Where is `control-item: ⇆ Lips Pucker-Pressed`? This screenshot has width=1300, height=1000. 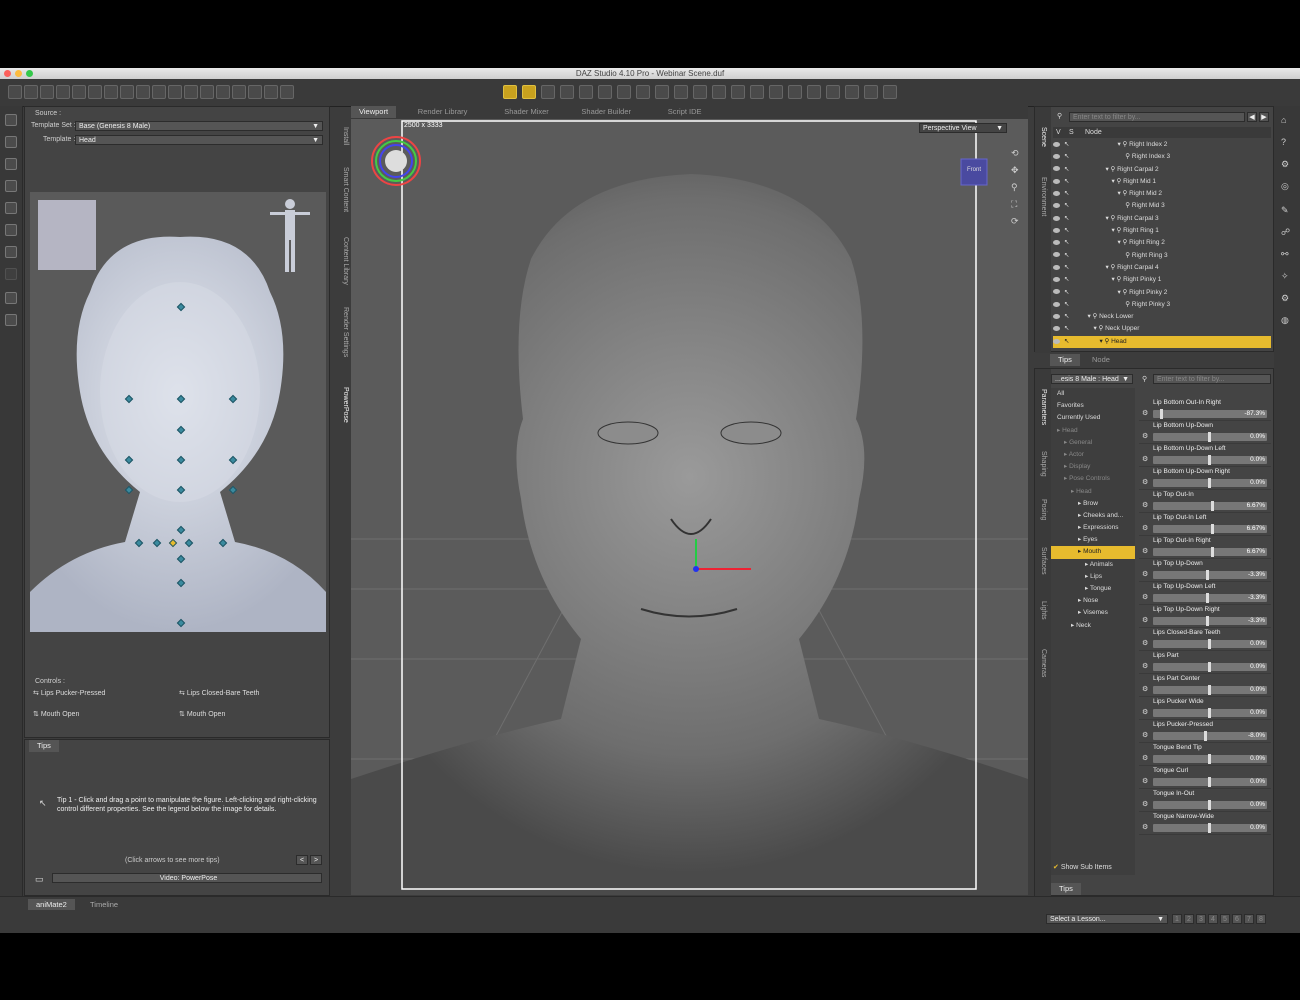 control-item: ⇆ Lips Pucker-Pressed is located at coordinates (69, 693).